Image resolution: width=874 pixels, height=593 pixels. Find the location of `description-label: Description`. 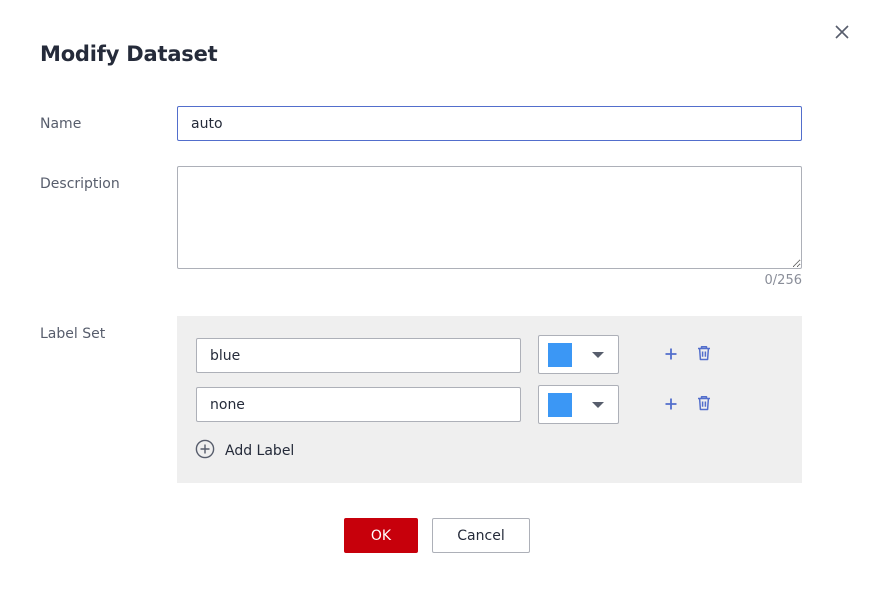

description-label: Description is located at coordinates (80, 184).